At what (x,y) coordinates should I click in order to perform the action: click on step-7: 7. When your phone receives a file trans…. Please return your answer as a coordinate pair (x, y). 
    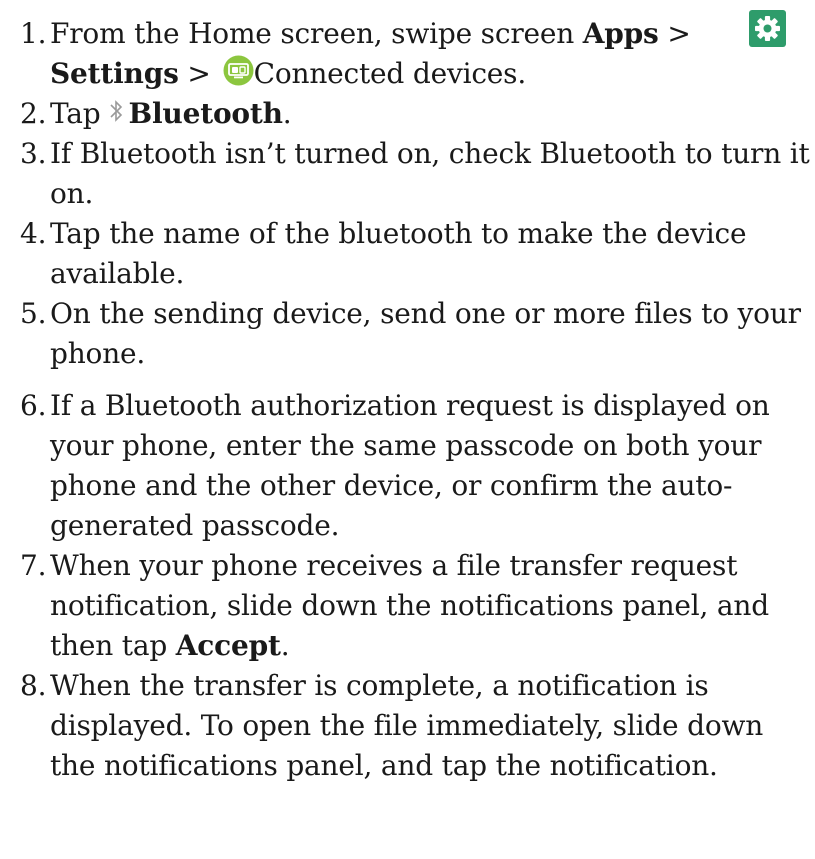
    Looking at the image, I should click on (415, 606).